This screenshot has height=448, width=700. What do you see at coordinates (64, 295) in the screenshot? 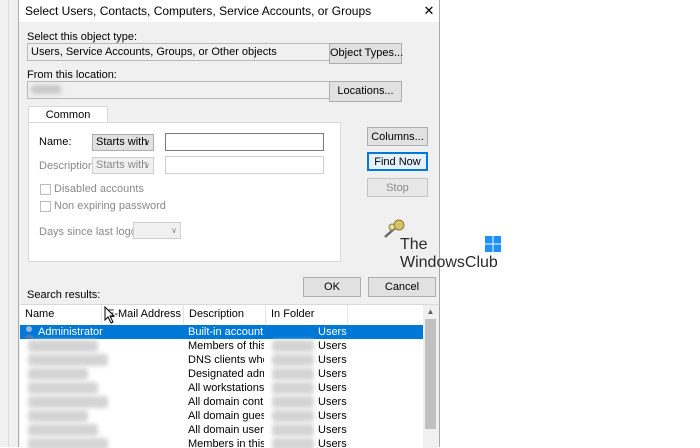
I see `search-results-label: Search results:` at bounding box center [64, 295].